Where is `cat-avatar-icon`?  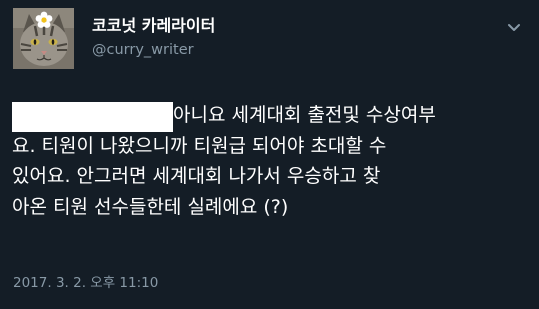
cat-avatar-icon is located at coordinates (43, 38).